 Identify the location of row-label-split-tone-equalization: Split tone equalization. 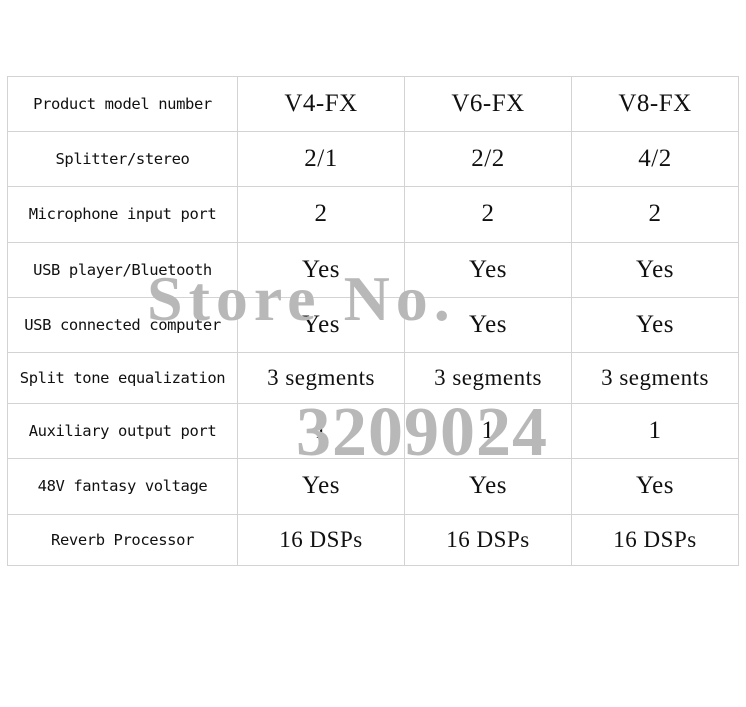
(122, 378).